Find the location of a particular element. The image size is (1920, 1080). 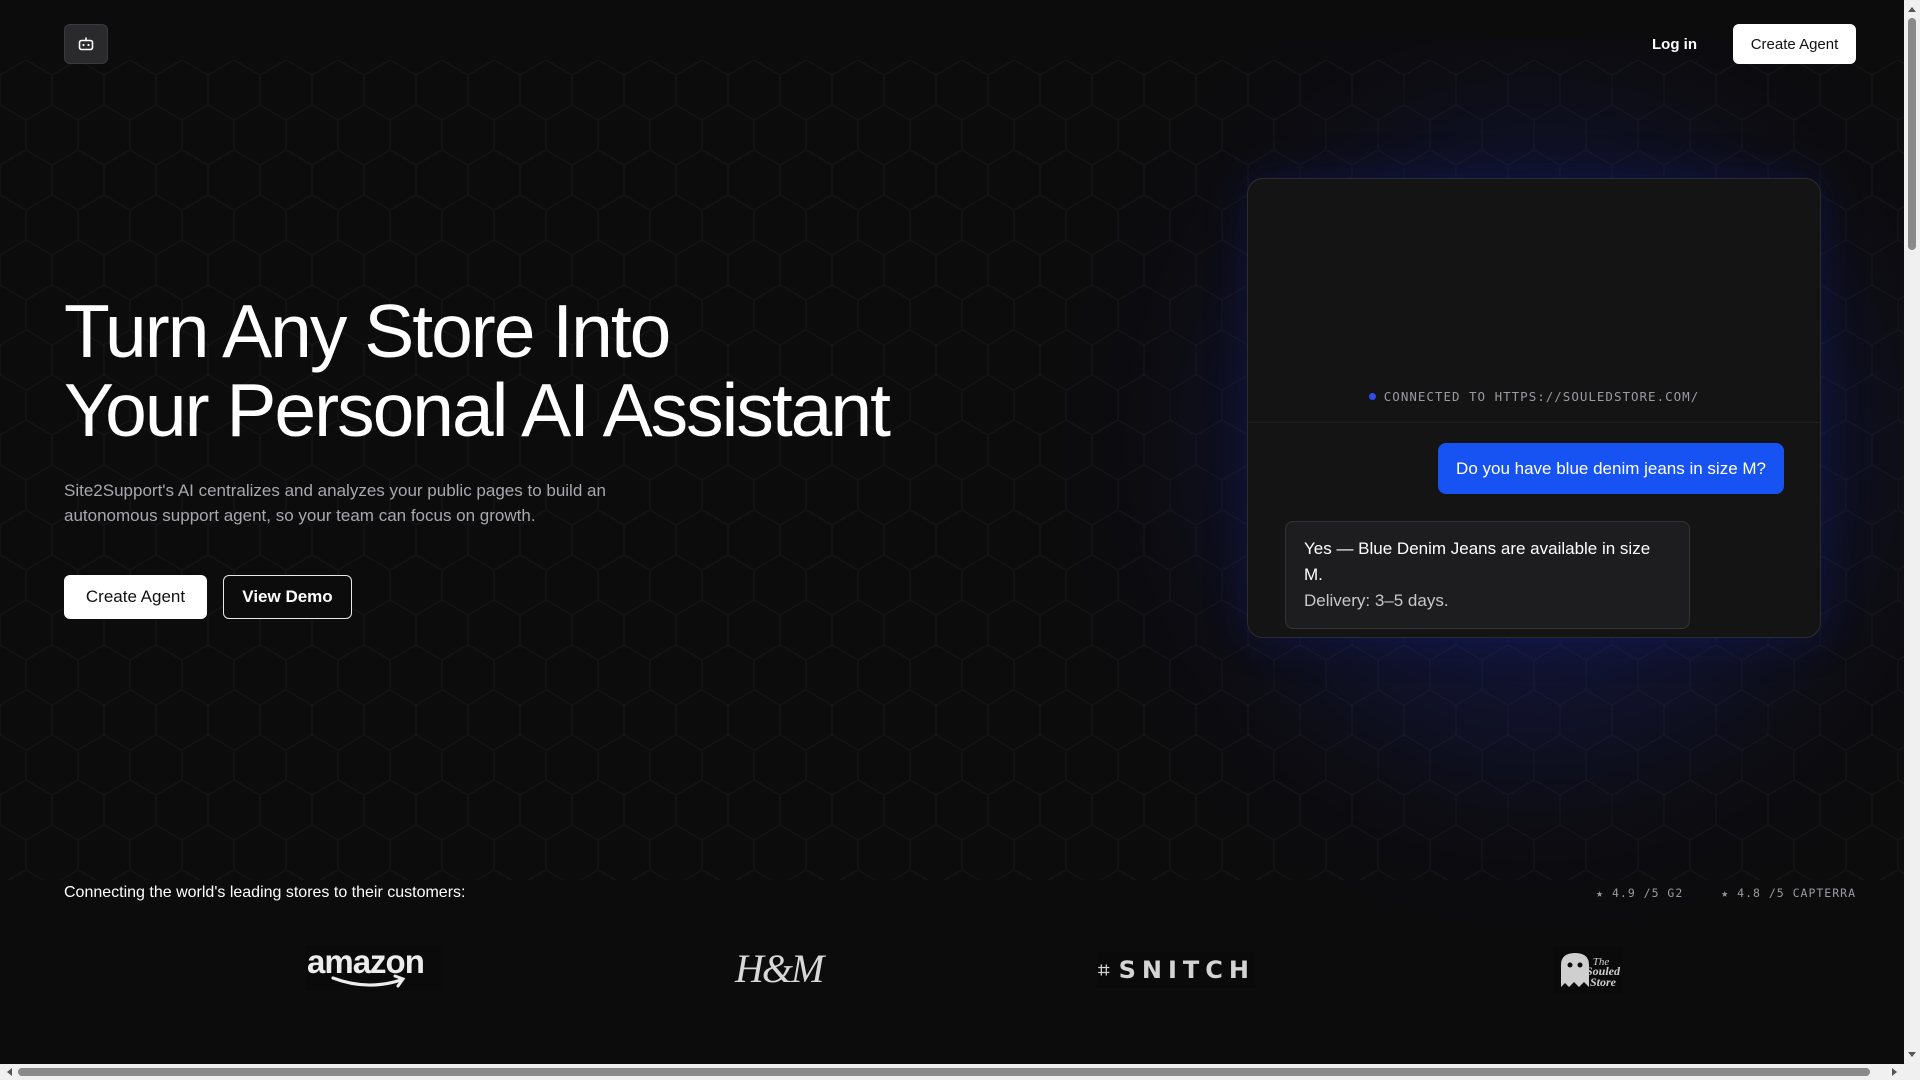

scroll-left-arrow-icon is located at coordinates (9, 1072).